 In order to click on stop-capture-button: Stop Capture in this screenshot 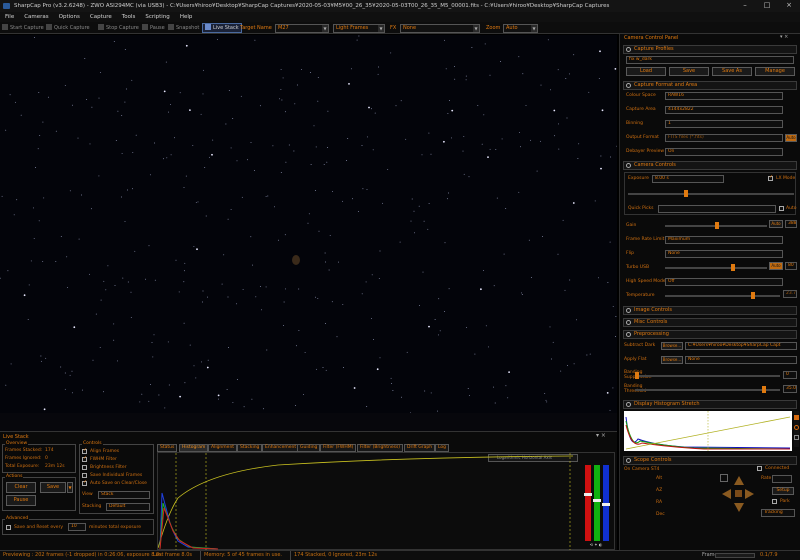, I will do `click(118, 28)`.